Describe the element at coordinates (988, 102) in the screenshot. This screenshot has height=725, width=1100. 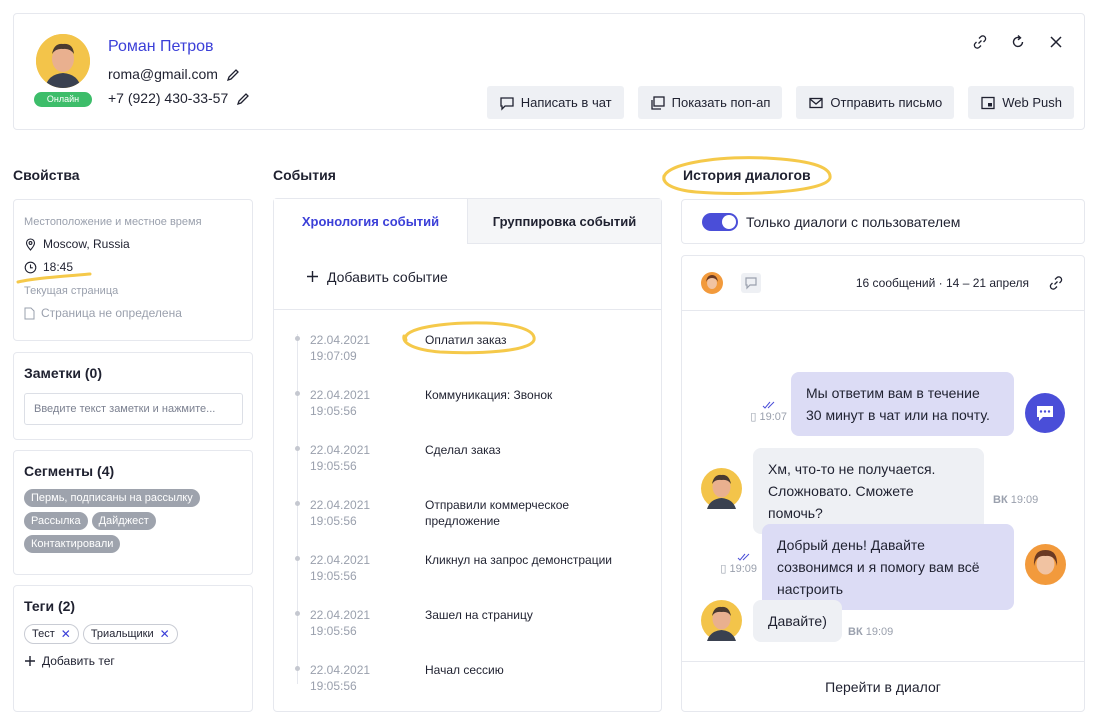
I see `push-icon` at that location.